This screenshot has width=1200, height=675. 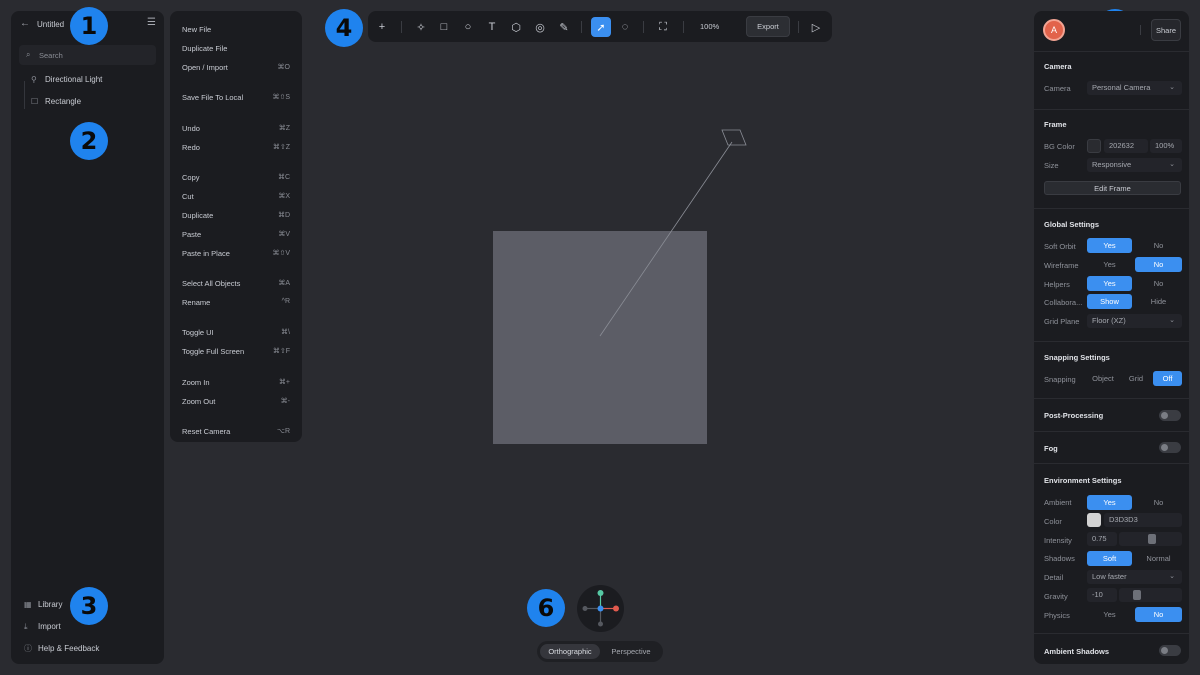 What do you see at coordinates (1143, 520) in the screenshot?
I see `env-color-hex: D3D3D3` at bounding box center [1143, 520].